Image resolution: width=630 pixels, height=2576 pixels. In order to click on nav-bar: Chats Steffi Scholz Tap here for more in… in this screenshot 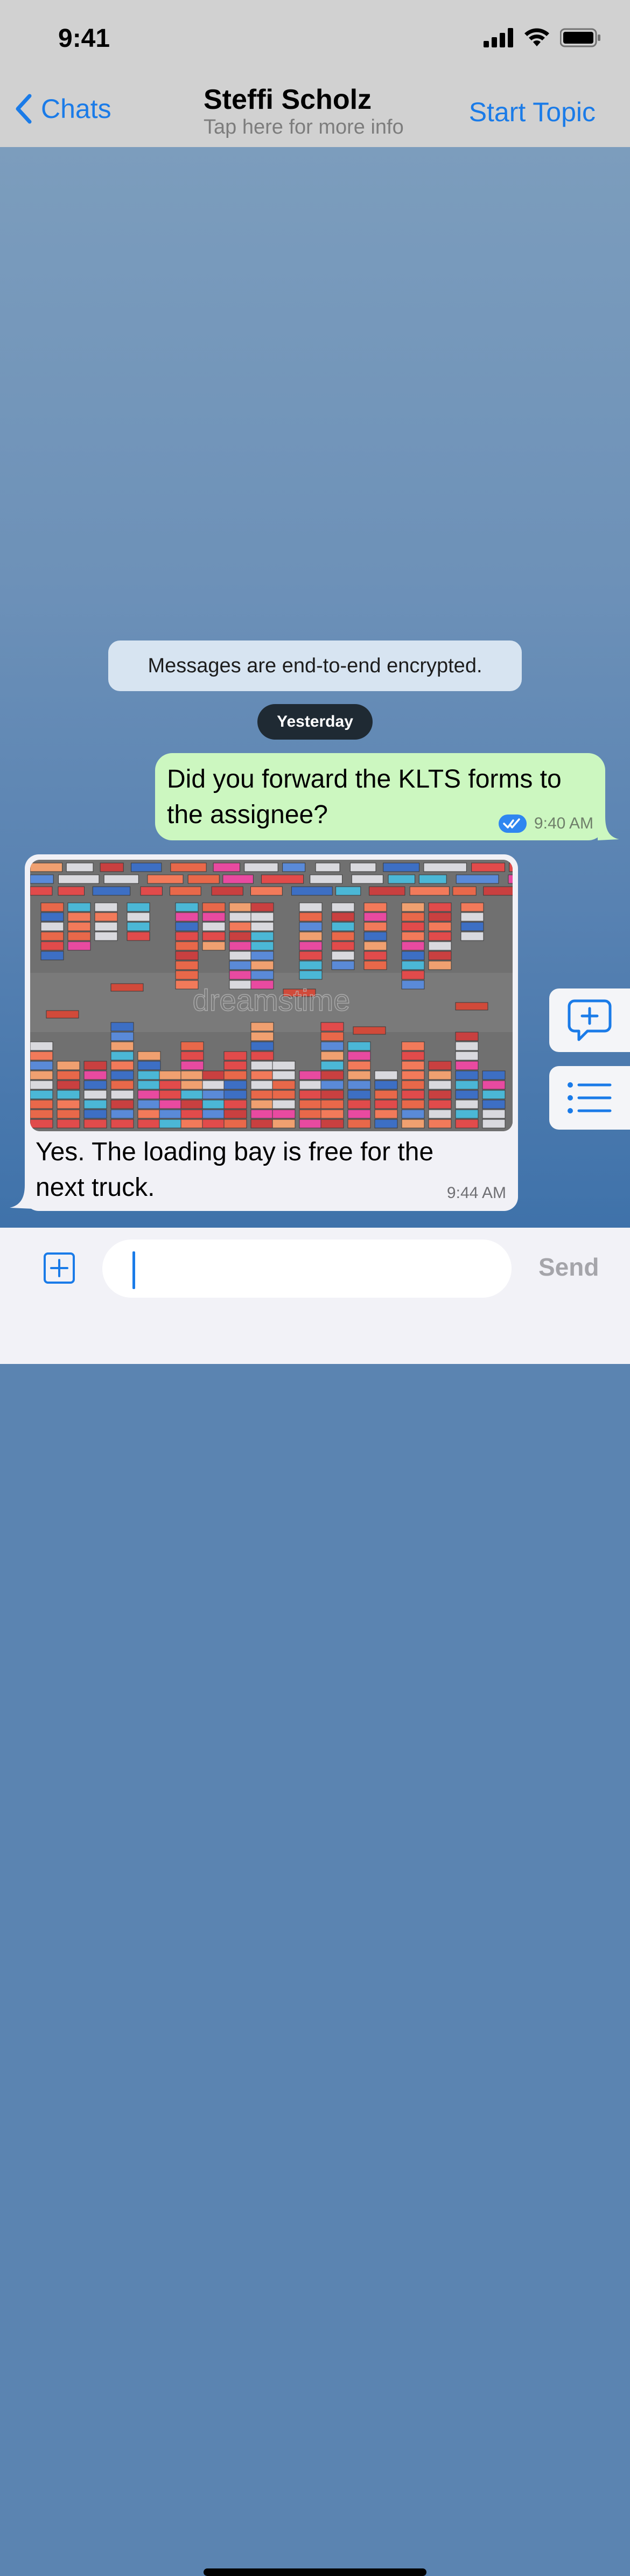, I will do `click(315, 113)`.